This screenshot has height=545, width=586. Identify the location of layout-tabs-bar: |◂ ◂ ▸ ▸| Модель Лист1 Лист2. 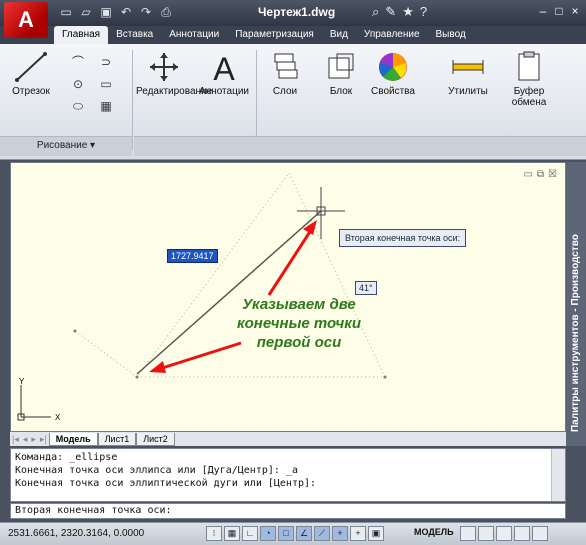
(288, 439).